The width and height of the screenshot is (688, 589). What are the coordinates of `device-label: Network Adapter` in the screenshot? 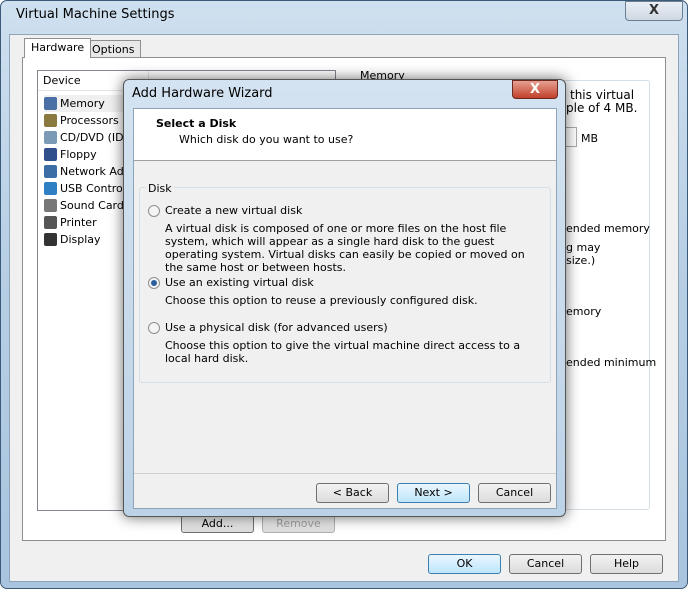 It's located at (95, 171).